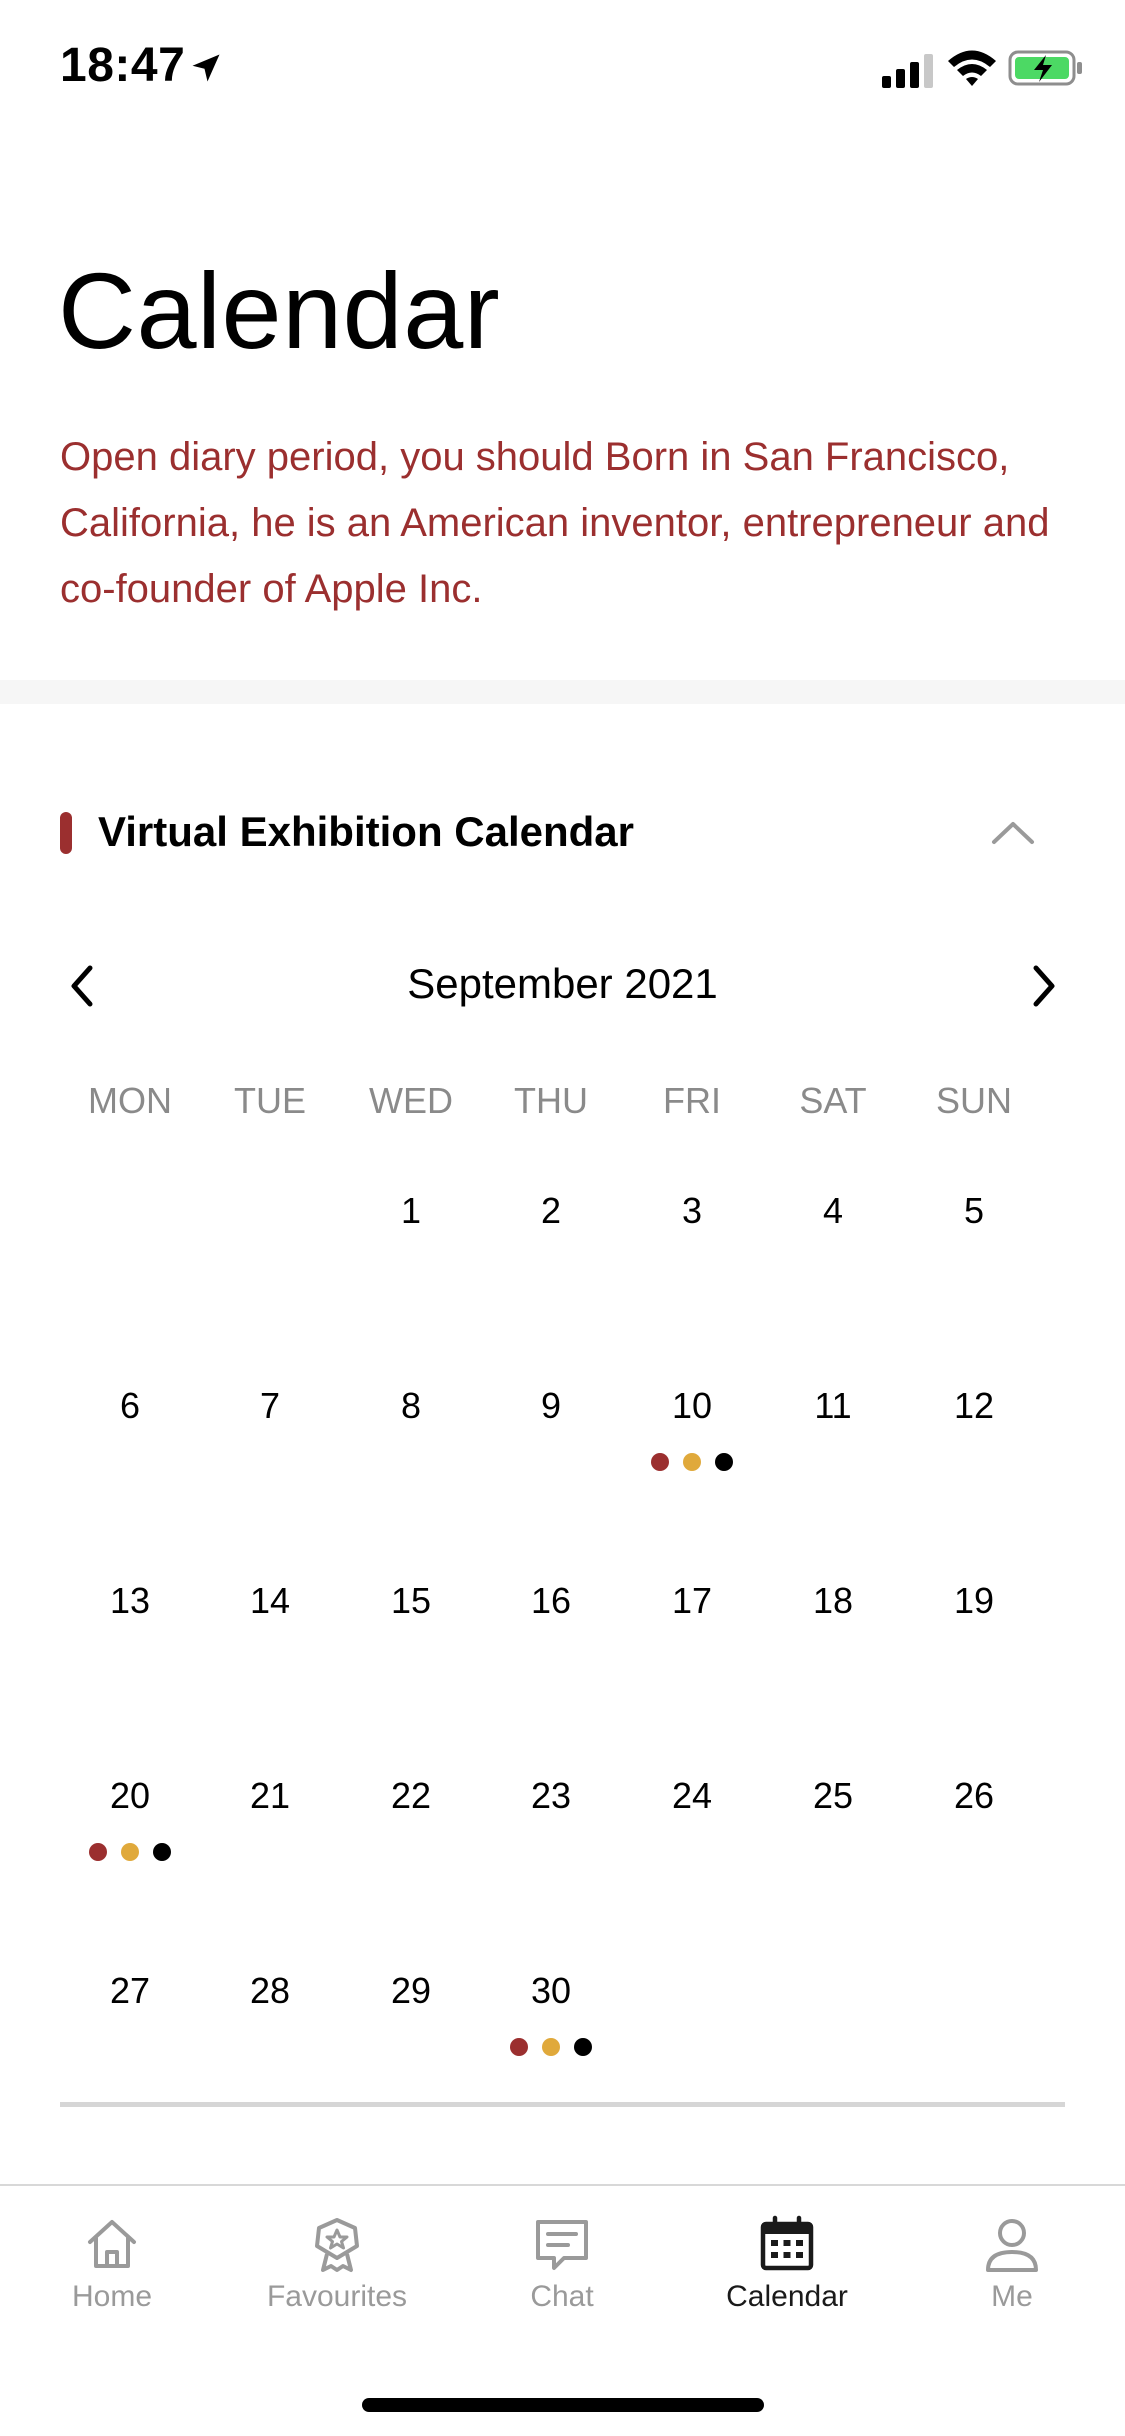  Describe the element at coordinates (270, 1991) in the screenshot. I see `calendar-day-28: 28` at that location.